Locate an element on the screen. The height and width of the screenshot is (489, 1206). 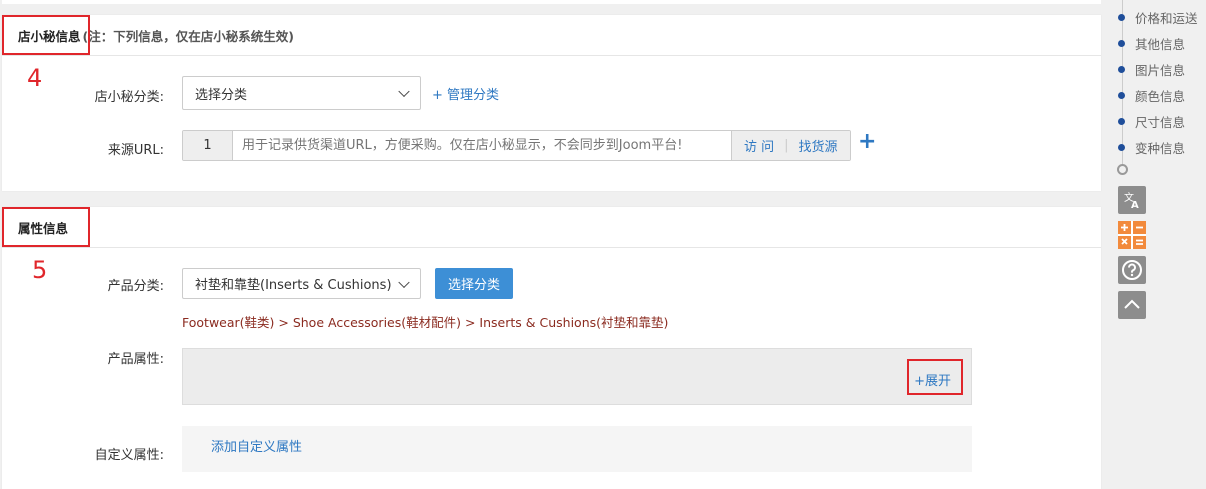
side-nav-item: 尺寸信息 is located at coordinates (1151, 121).